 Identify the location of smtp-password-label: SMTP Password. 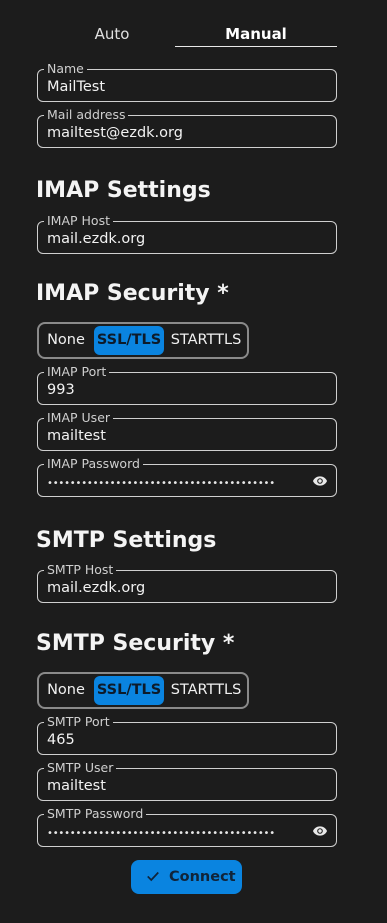
(95, 814).